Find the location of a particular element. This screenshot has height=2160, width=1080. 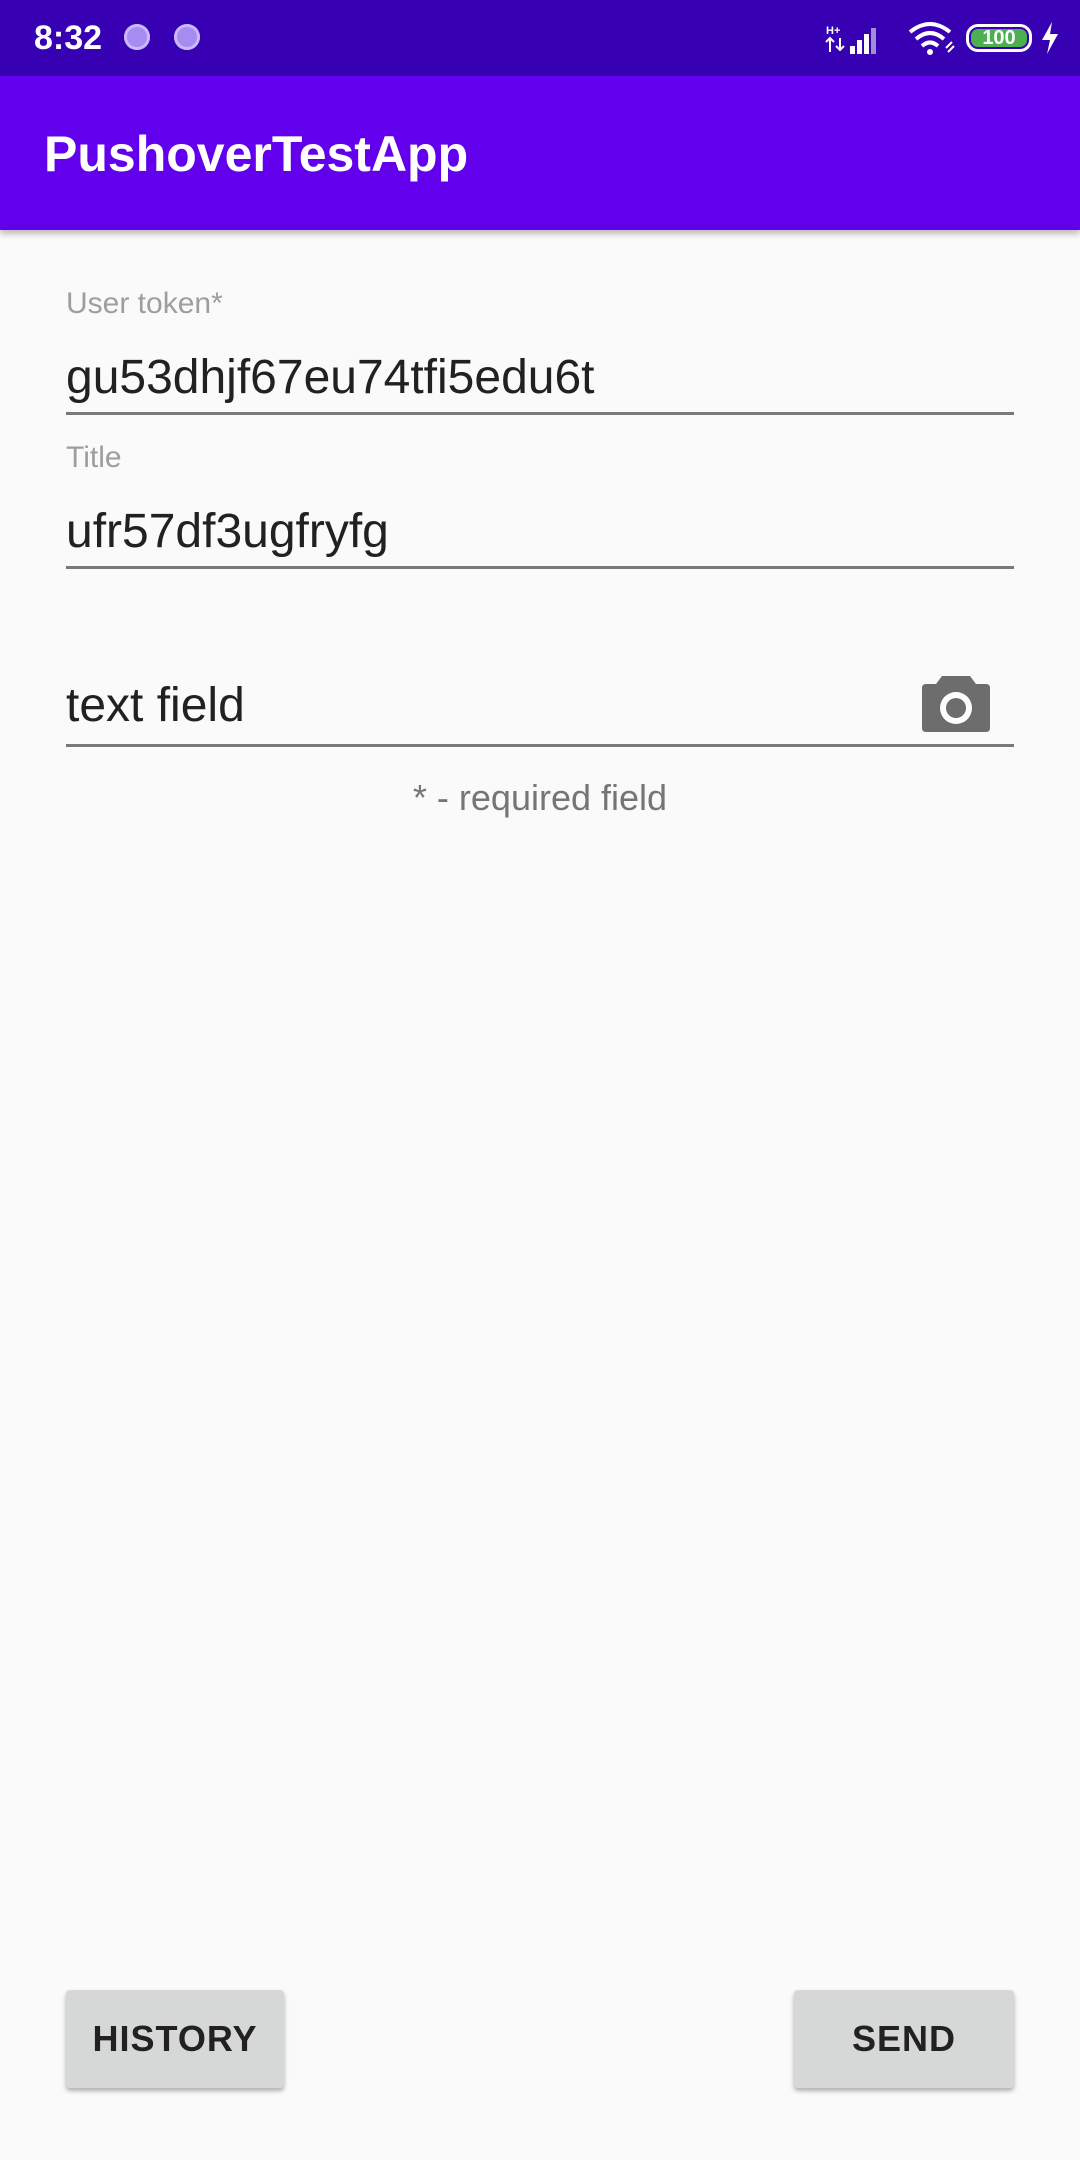

app-bar: PushoverTestApp is located at coordinates (540, 153).